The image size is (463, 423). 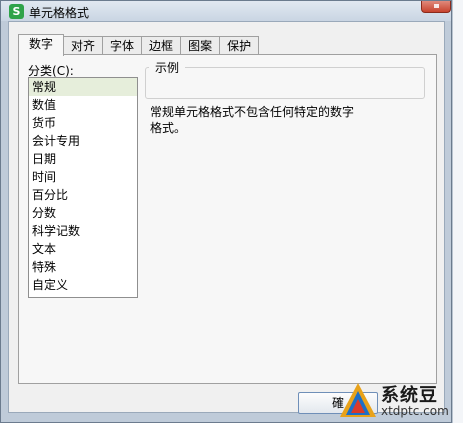 What do you see at coordinates (161, 46) in the screenshot?
I see `tab-border: 边框` at bounding box center [161, 46].